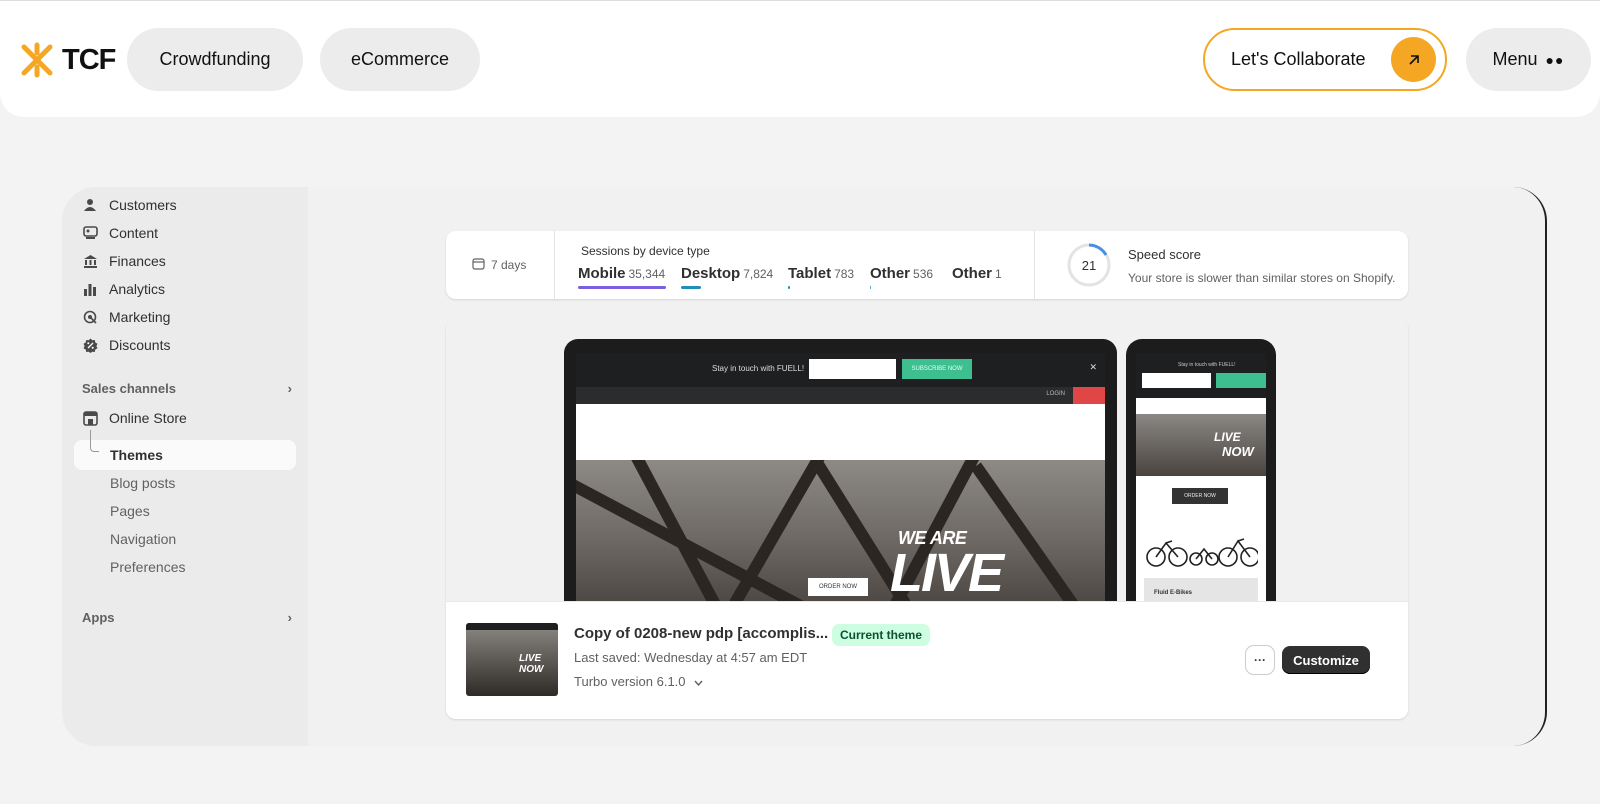 This screenshot has height=804, width=1600. I want to click on sidebar-item-label: Marketing, so click(140, 317).